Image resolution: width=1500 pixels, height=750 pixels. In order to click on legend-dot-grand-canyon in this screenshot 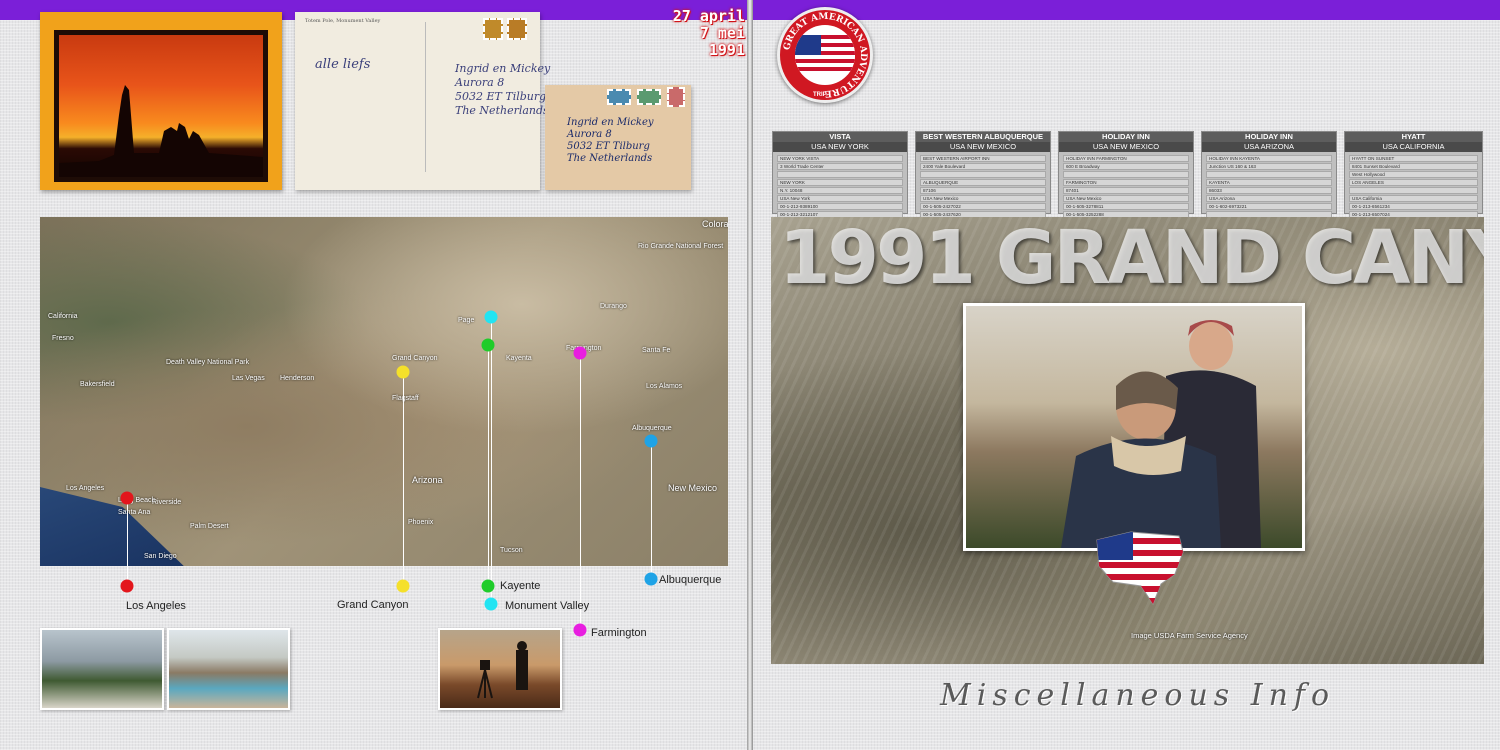, I will do `click(403, 586)`.